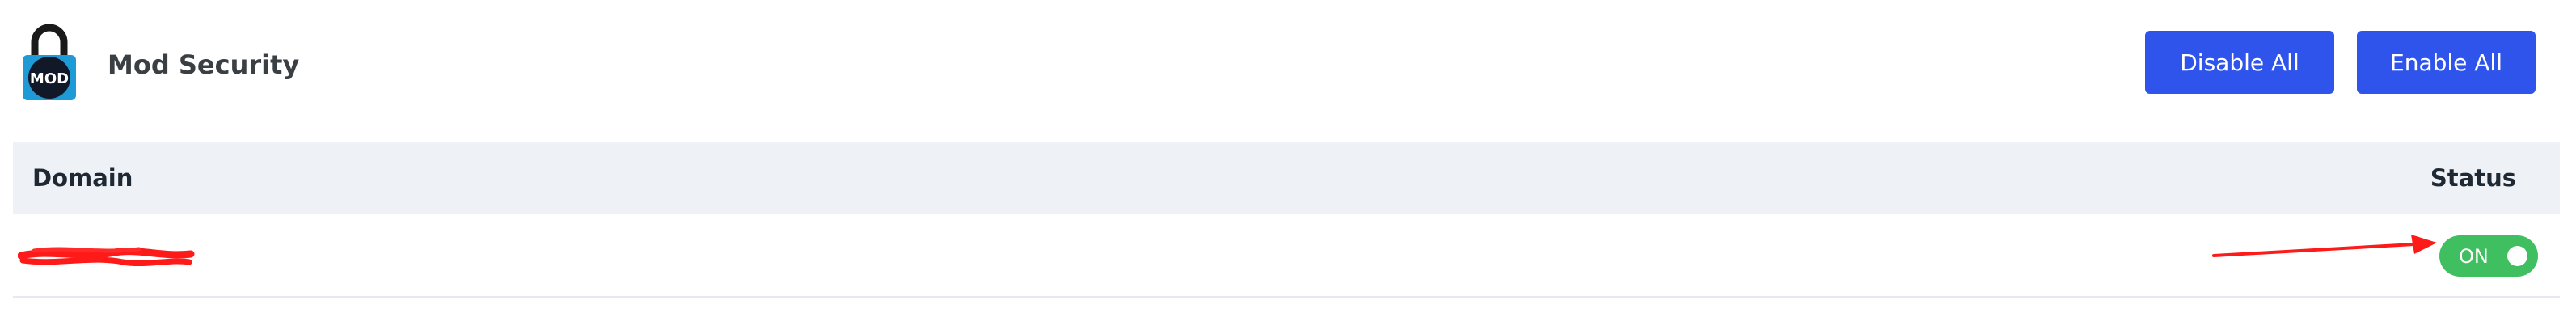  What do you see at coordinates (2473, 178) in the screenshot?
I see `column-header-status: Status` at bounding box center [2473, 178].